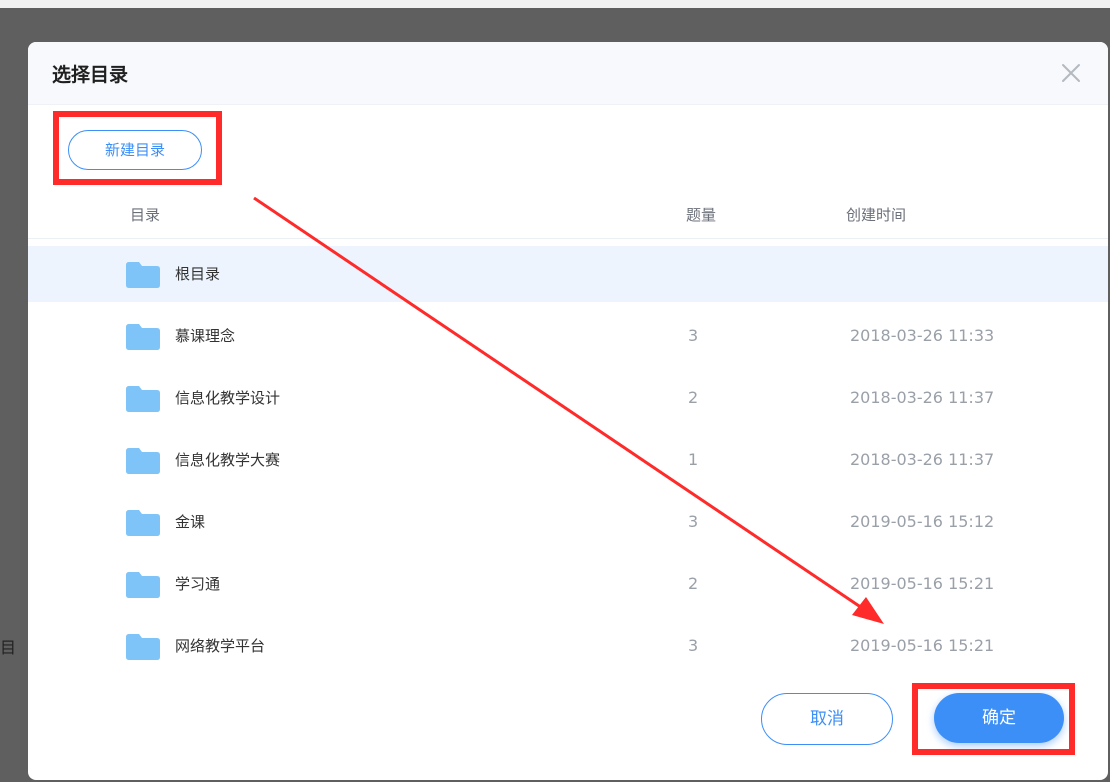  Describe the element at coordinates (205, 336) in the screenshot. I see `directory-name: 慕课理念` at that location.